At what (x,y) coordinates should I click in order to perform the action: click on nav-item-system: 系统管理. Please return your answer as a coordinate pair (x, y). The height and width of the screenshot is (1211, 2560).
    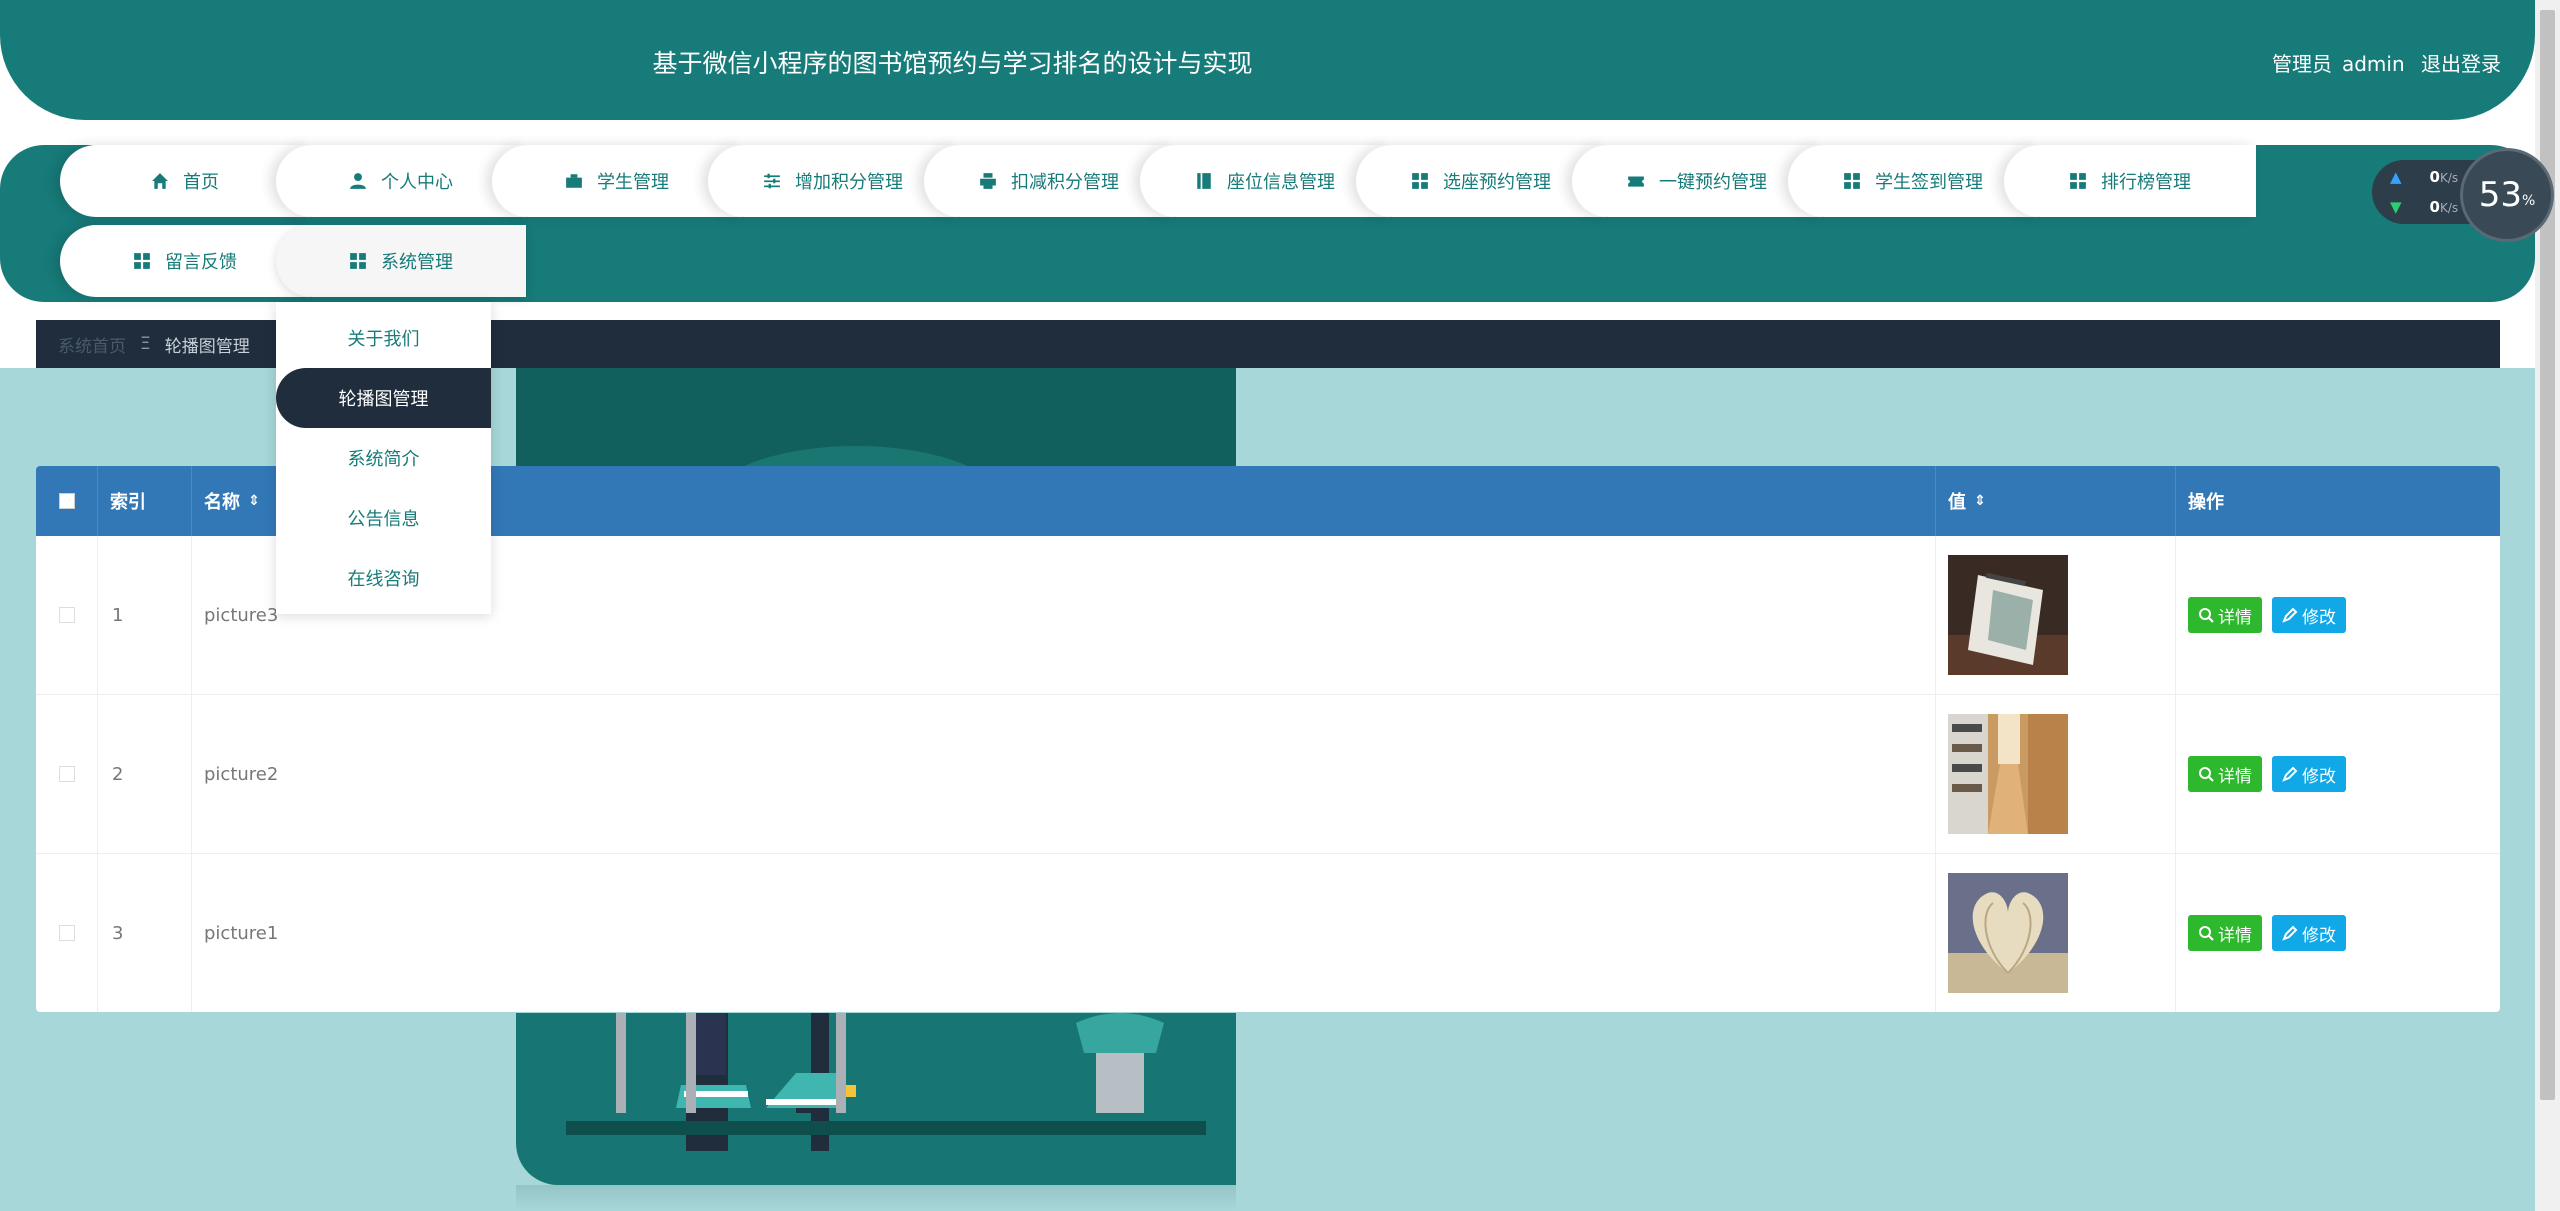
    Looking at the image, I should click on (401, 261).